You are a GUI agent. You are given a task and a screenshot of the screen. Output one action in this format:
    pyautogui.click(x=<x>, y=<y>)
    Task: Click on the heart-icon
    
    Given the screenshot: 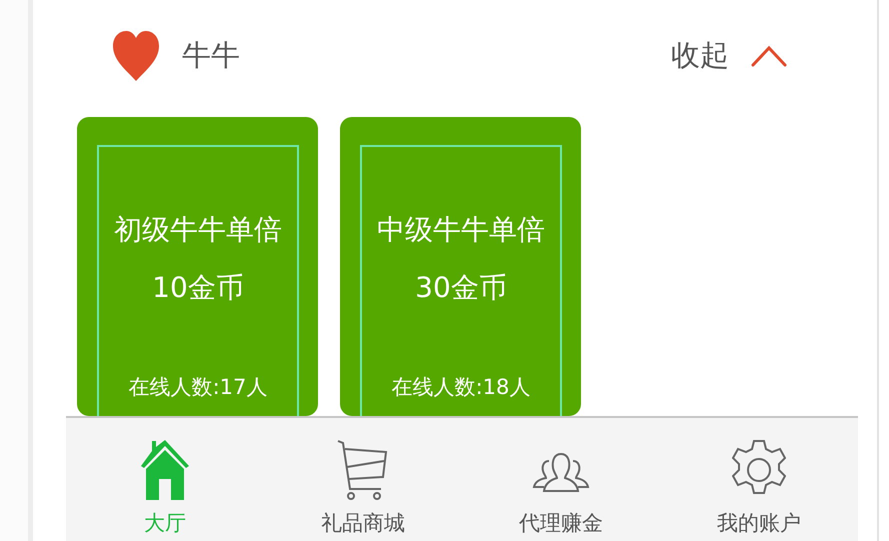 What is the action you would take?
    pyautogui.click(x=136, y=56)
    